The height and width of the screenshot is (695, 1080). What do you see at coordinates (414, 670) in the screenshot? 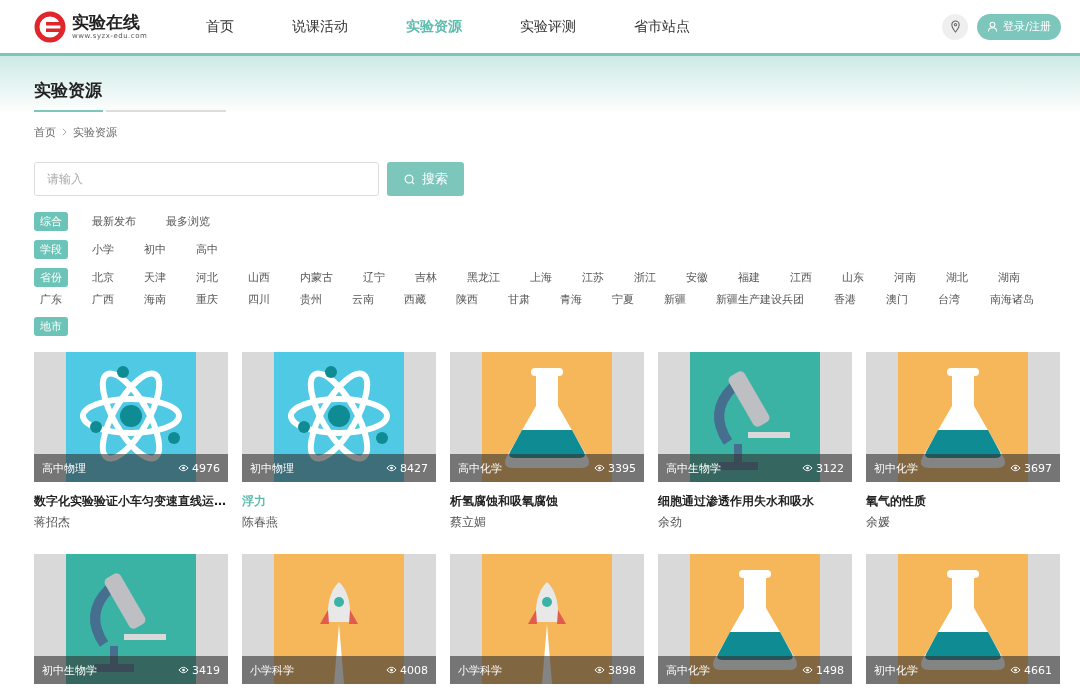
I see `view-count: 4008` at bounding box center [414, 670].